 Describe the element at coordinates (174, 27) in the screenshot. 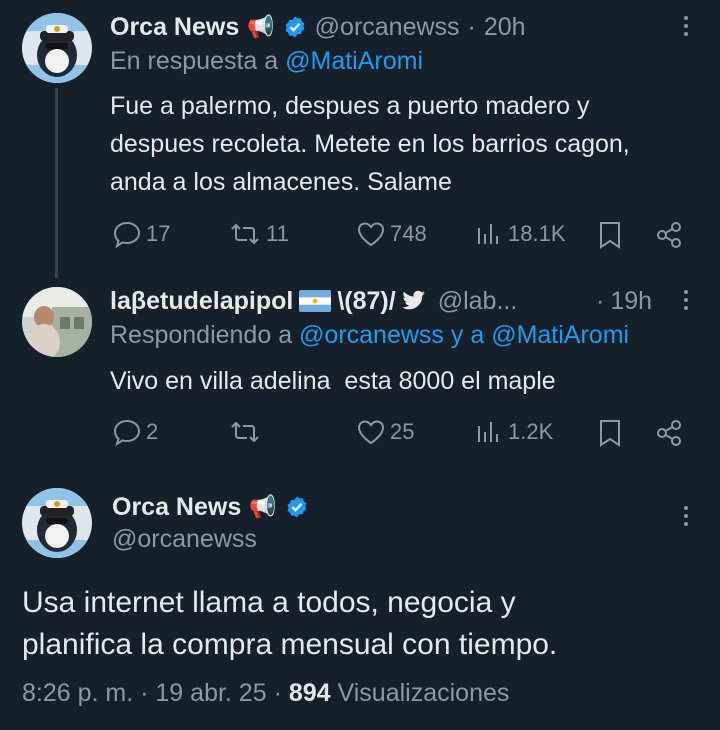

I see `tweet1-author-name: Orca News` at that location.